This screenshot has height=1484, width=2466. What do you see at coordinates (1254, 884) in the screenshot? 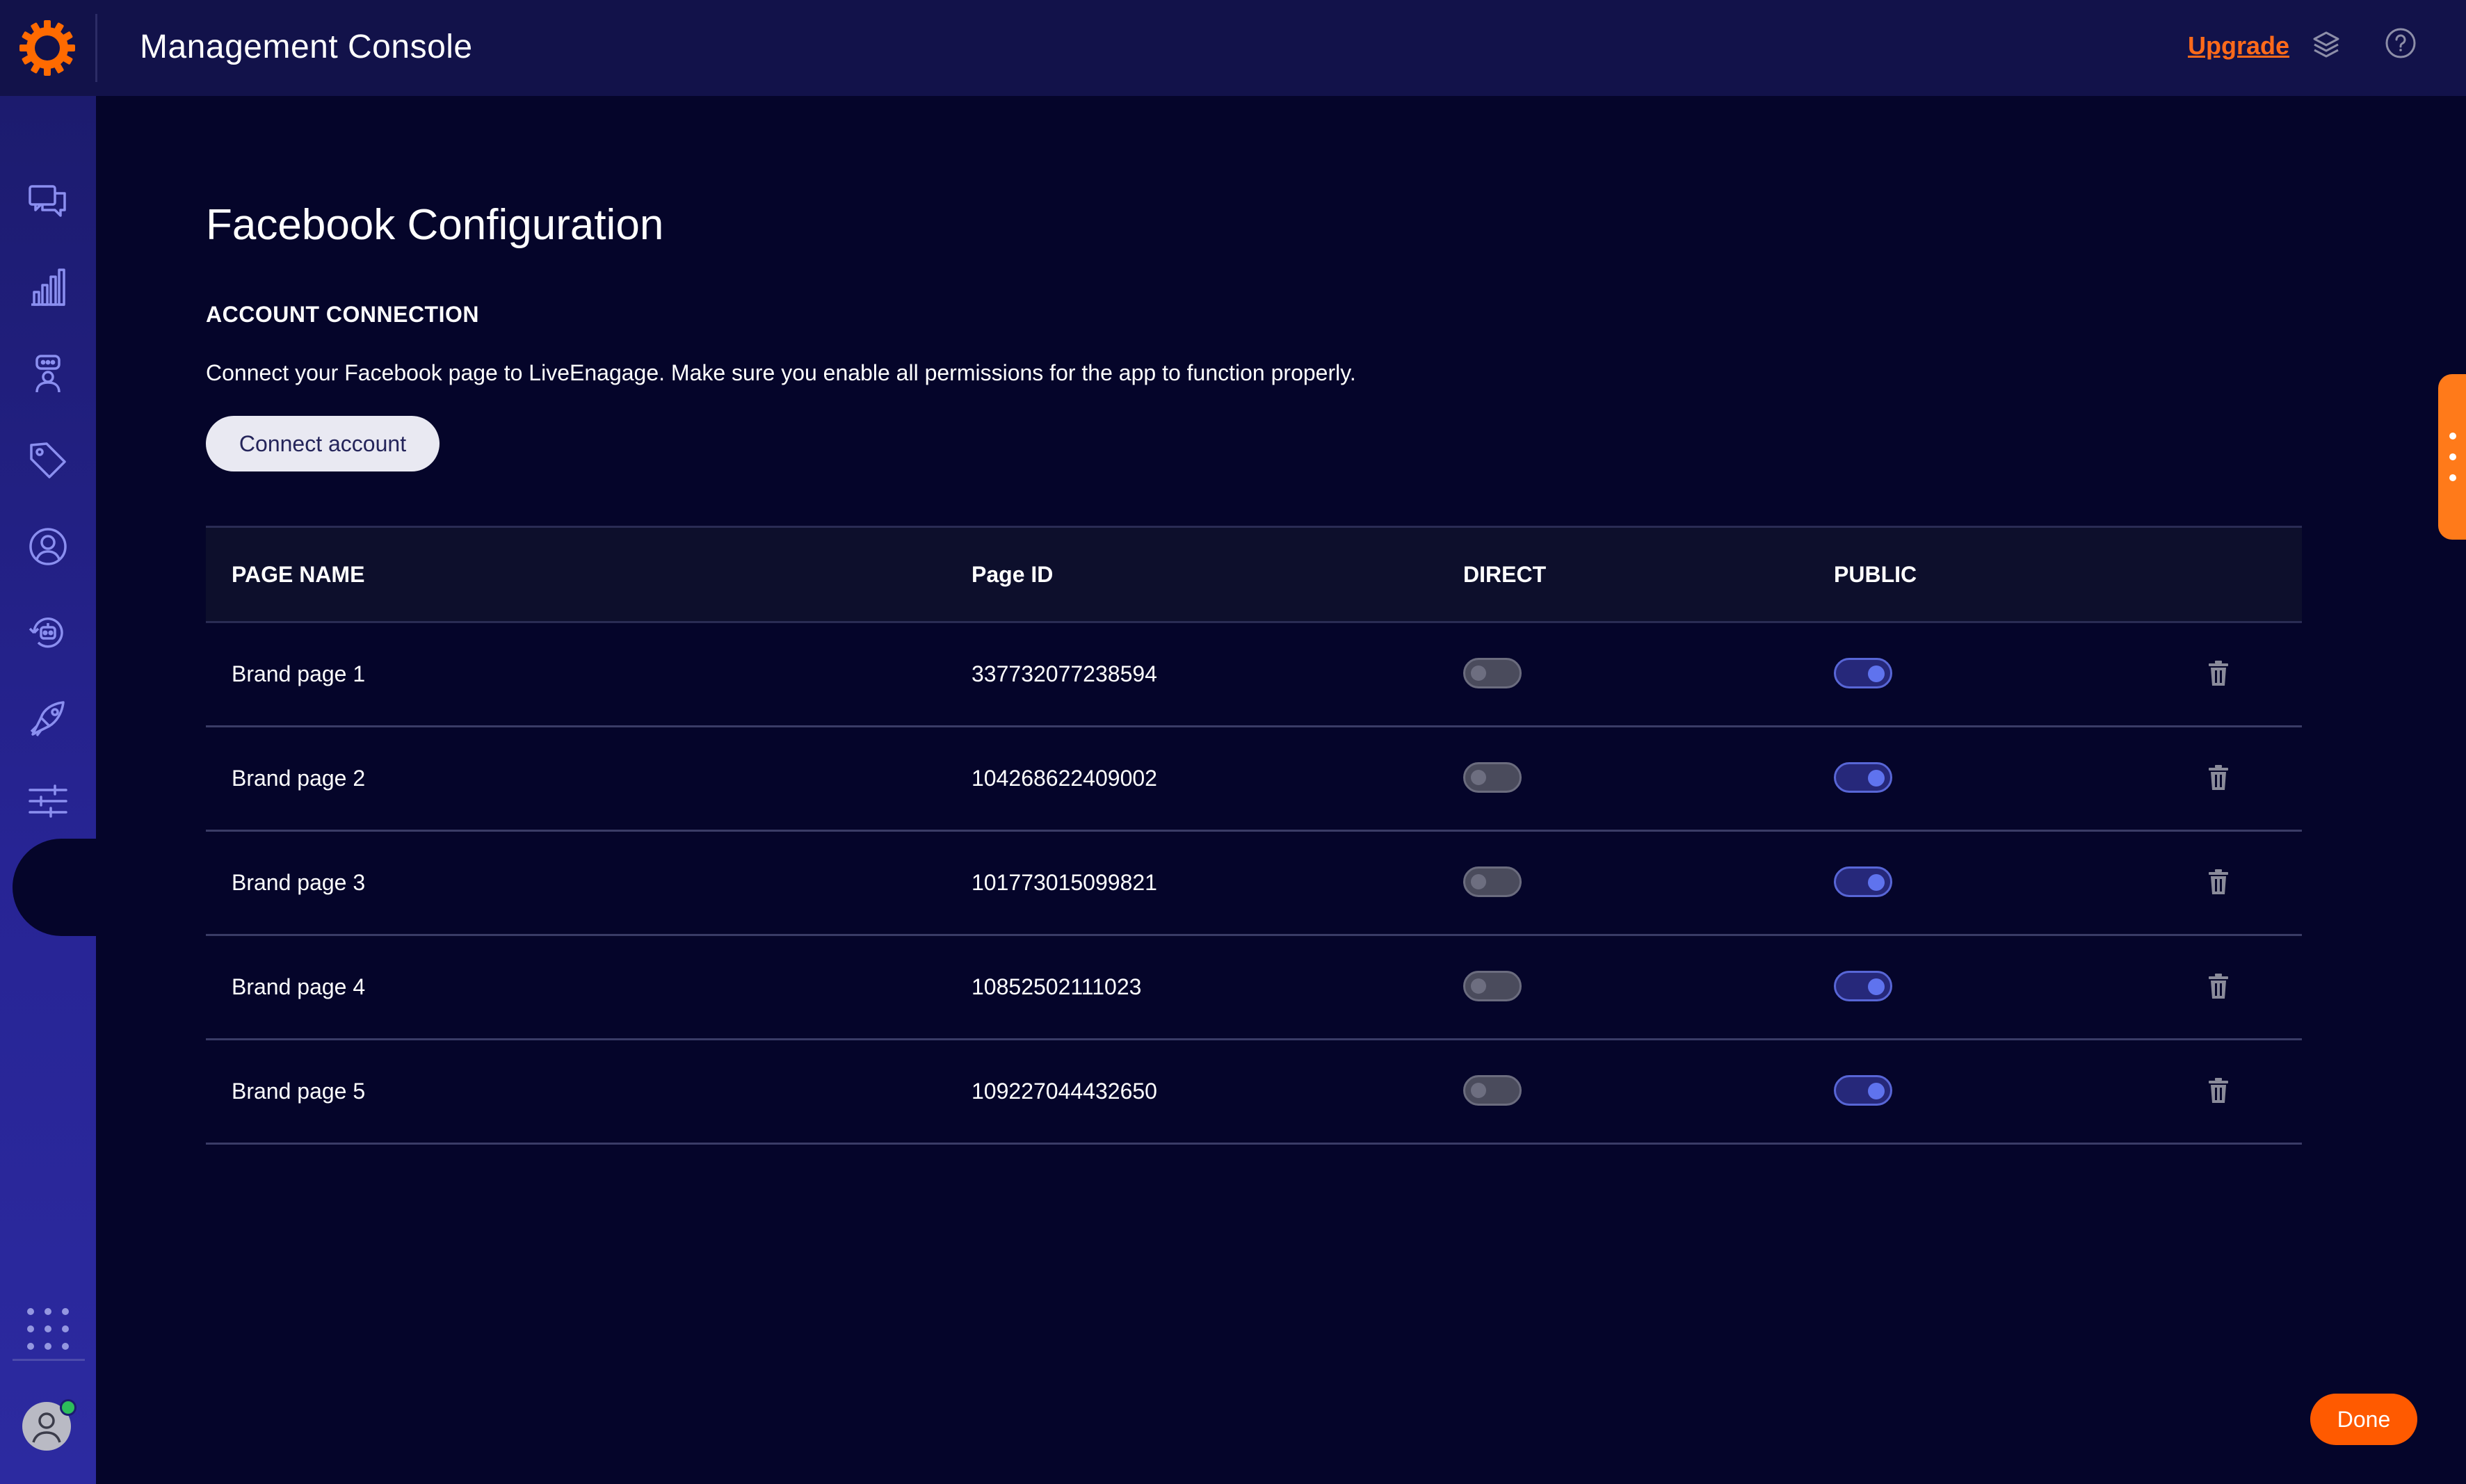
I see `table-row: Brand page 3 101773015099821` at bounding box center [1254, 884].